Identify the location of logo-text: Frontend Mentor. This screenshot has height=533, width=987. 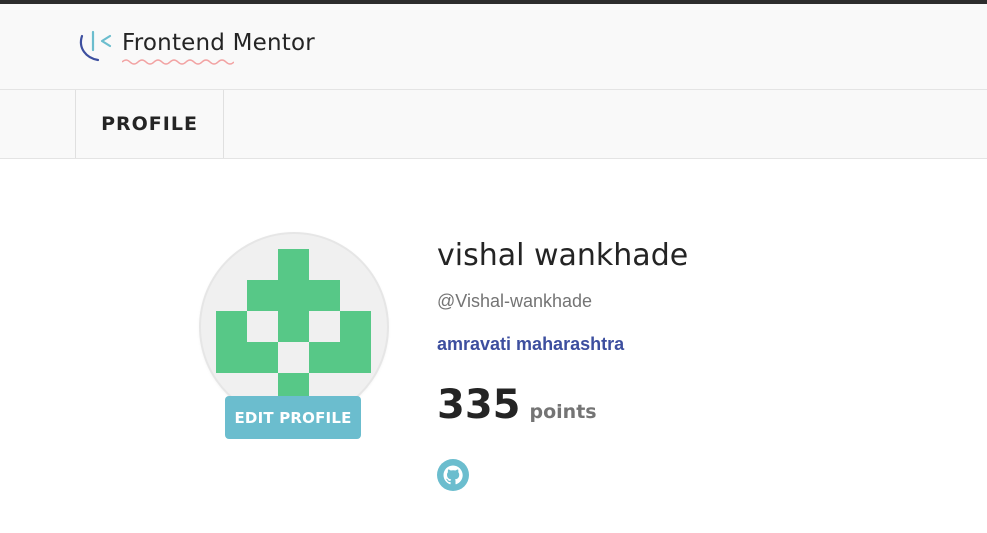
(218, 43).